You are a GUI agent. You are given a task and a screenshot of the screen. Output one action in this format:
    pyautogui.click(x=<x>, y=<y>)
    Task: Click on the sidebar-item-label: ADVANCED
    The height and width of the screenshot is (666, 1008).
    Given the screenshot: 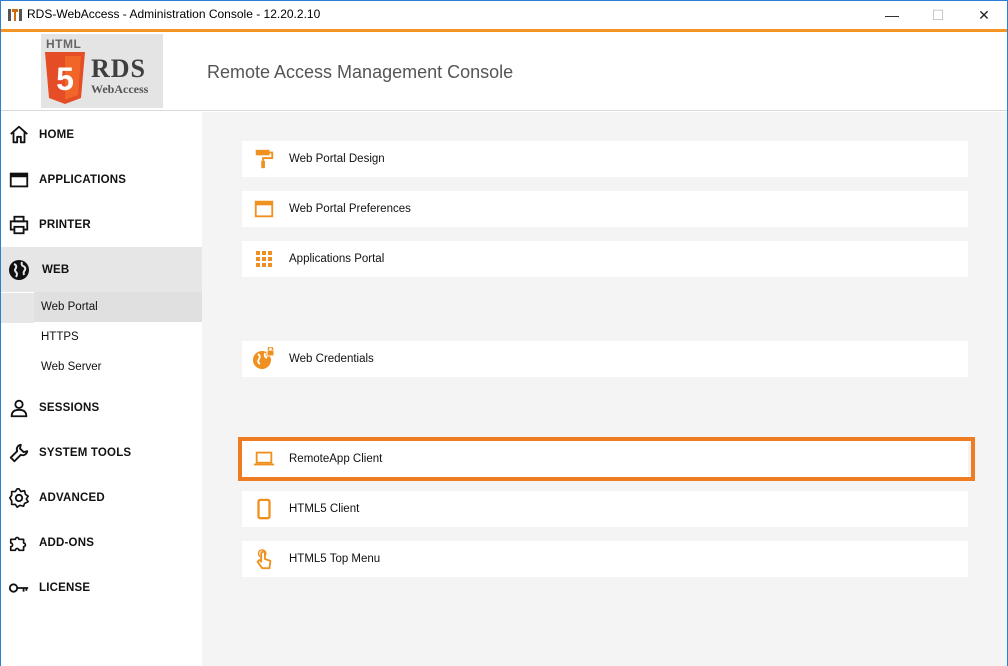 What is the action you would take?
    pyautogui.click(x=72, y=497)
    